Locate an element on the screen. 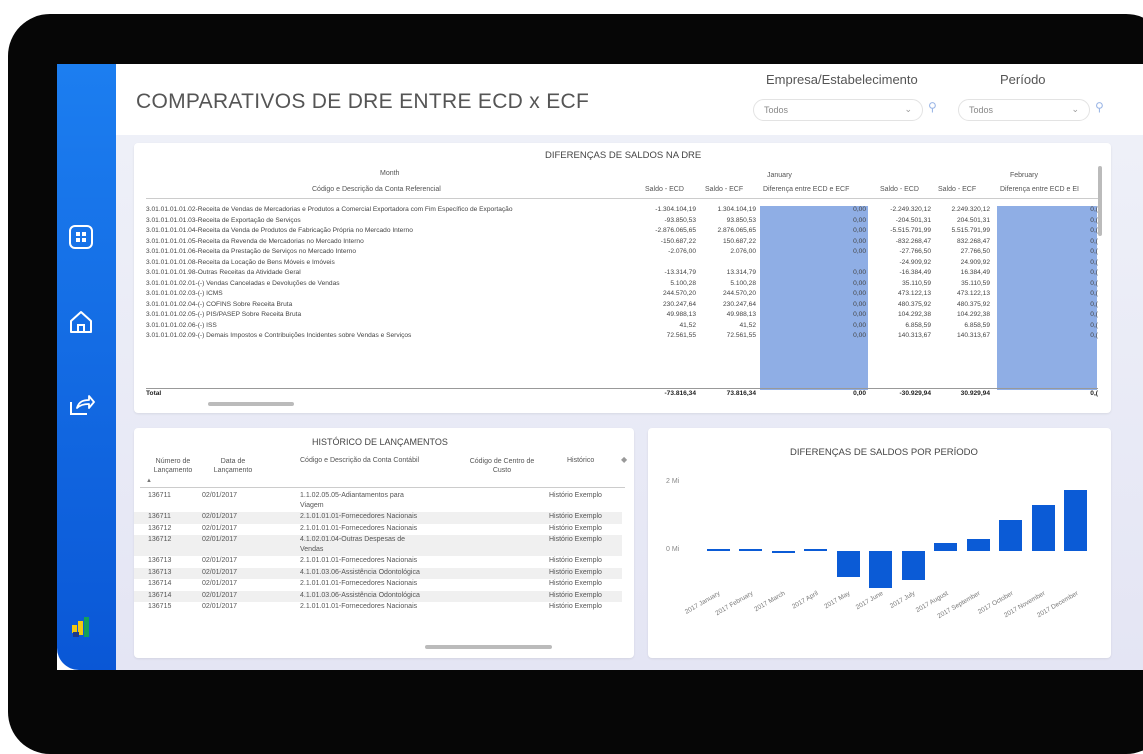 Image resolution: width=1143 pixels, height=754 pixels. bar-2017-march is located at coordinates (783, 552).